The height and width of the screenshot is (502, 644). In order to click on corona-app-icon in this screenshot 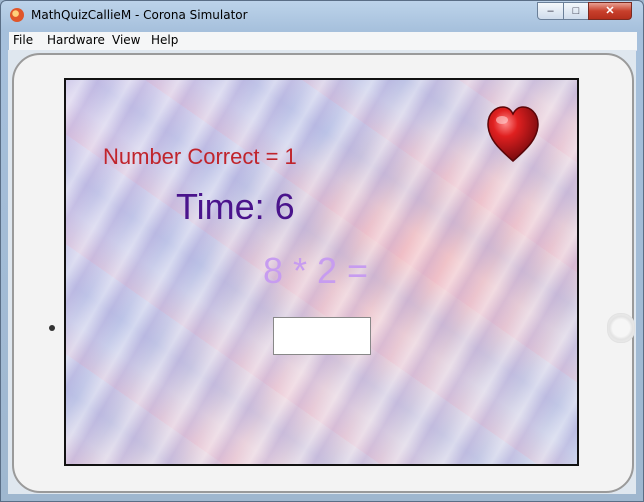, I will do `click(17, 15)`.